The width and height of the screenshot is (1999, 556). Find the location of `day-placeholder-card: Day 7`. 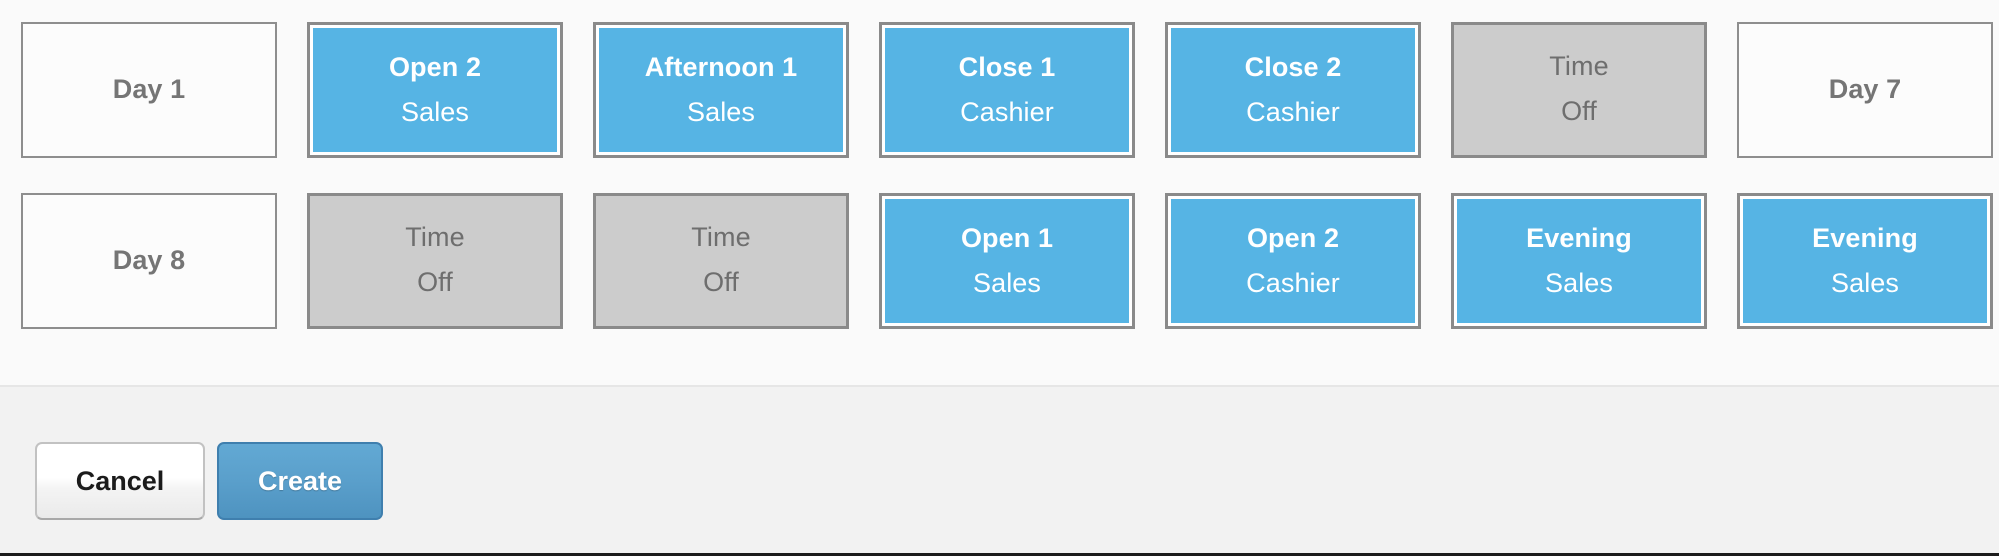

day-placeholder-card: Day 7 is located at coordinates (1865, 90).